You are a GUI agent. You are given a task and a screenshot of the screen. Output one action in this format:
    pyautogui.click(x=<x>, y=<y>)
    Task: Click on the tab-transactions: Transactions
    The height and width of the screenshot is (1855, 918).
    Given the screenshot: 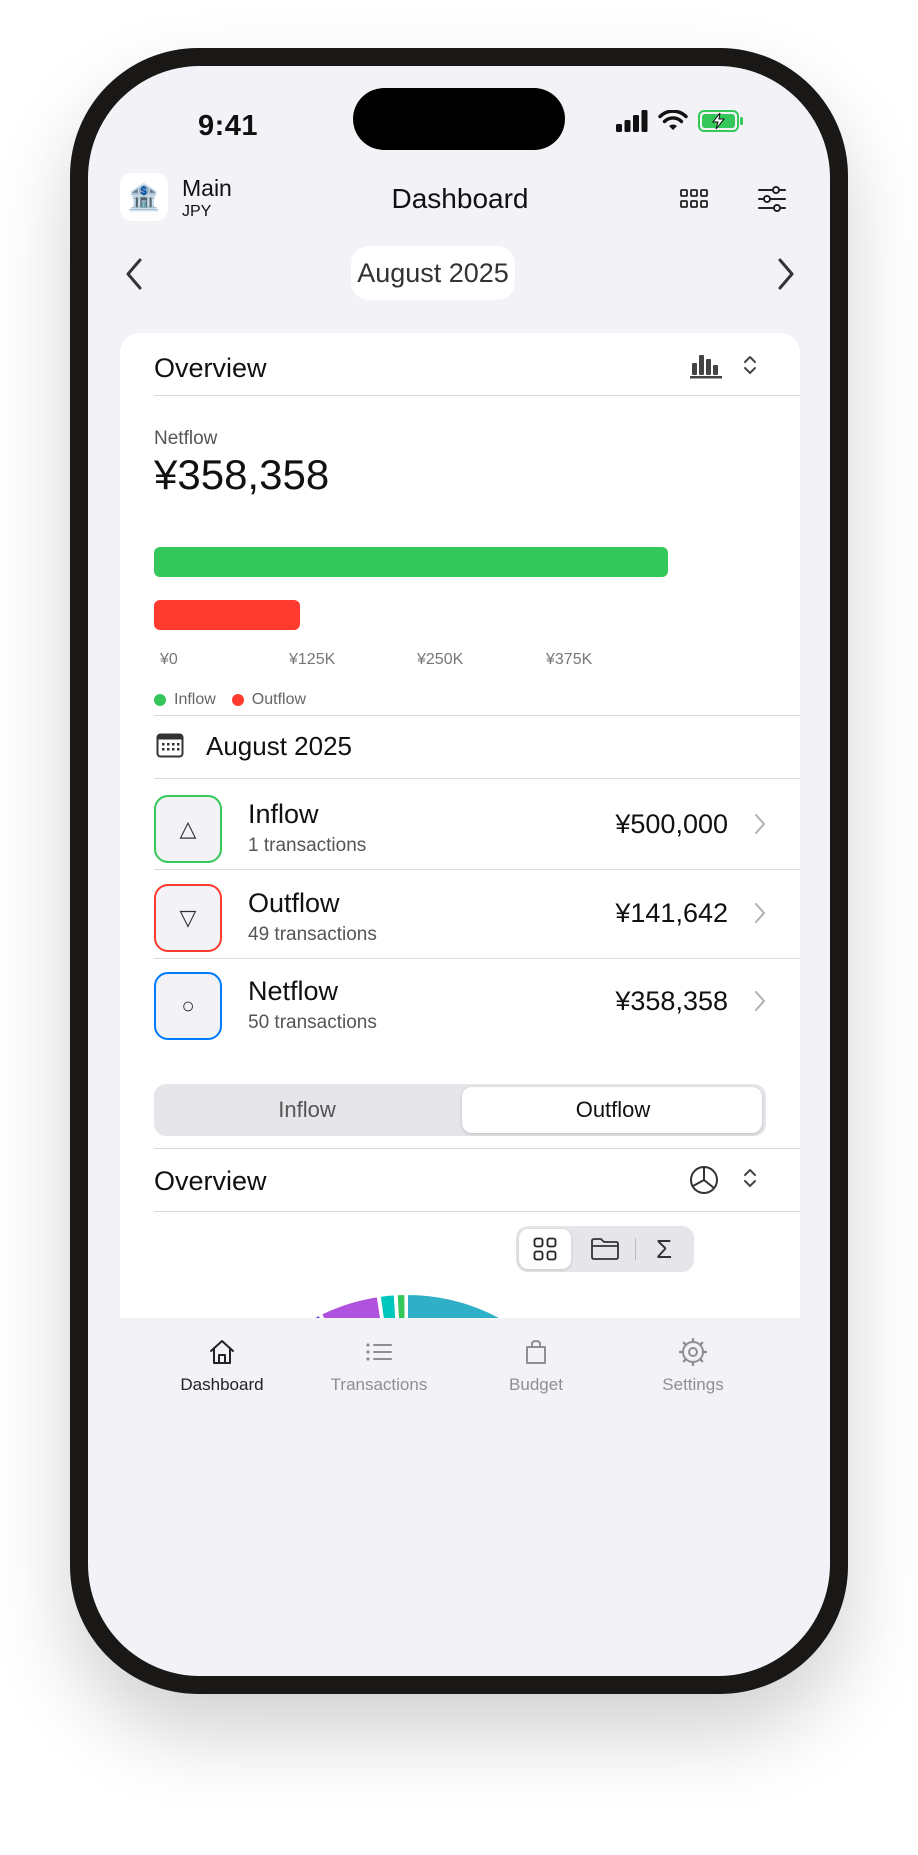 What is the action you would take?
    pyautogui.click(x=379, y=1366)
    